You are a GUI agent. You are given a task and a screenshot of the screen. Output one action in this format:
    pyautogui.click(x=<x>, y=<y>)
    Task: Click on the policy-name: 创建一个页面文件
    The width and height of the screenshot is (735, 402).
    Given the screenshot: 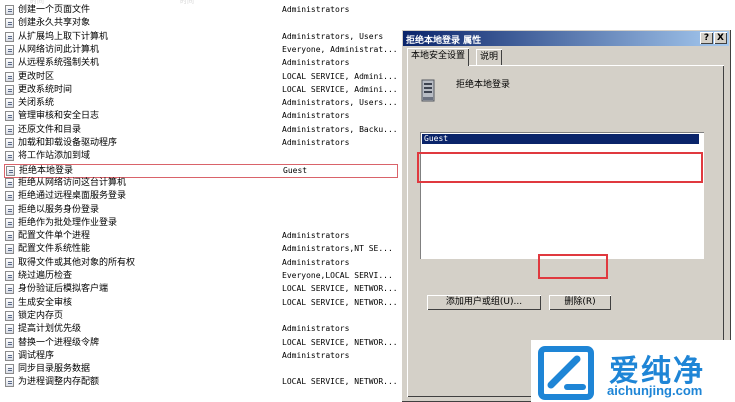 What is the action you would take?
    pyautogui.click(x=54, y=10)
    